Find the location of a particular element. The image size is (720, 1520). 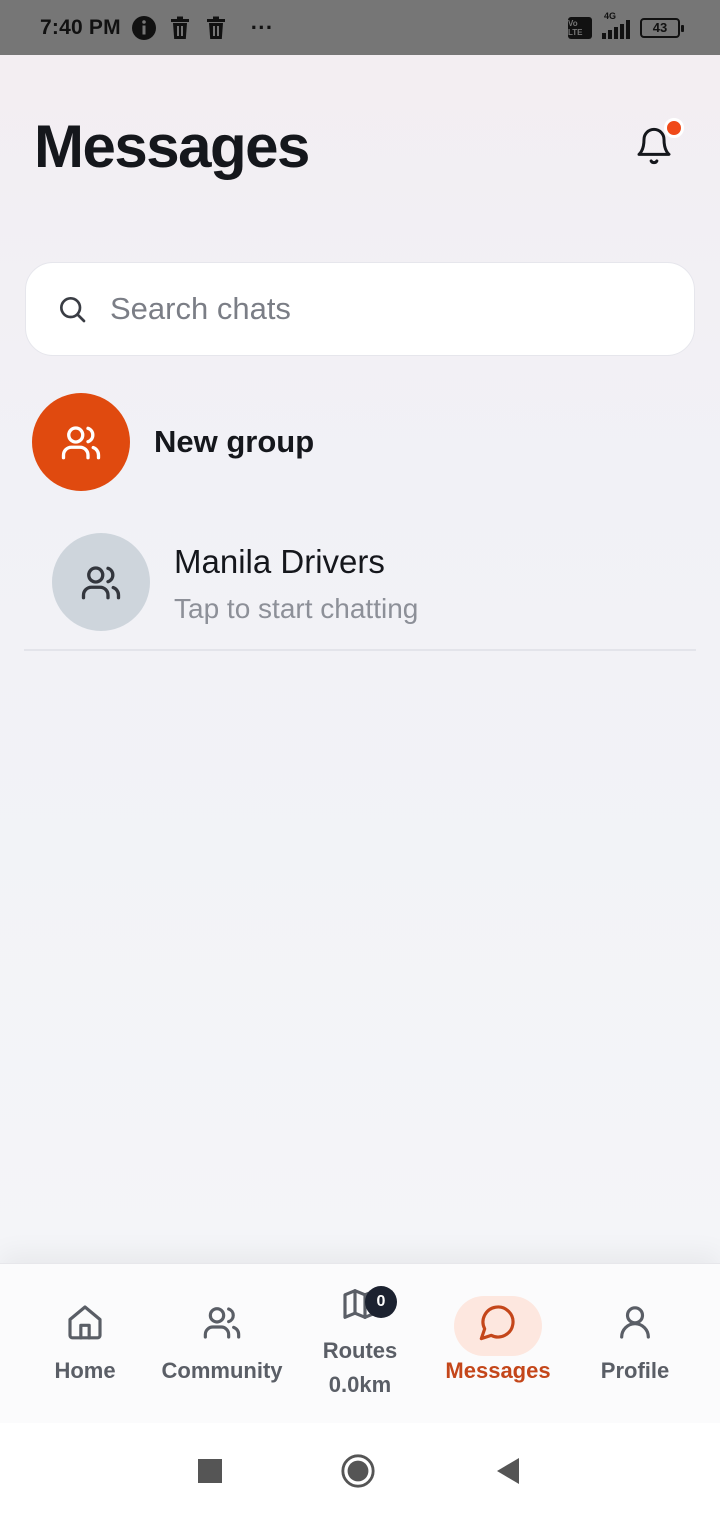

battery-icon: 43 is located at coordinates (662, 27).